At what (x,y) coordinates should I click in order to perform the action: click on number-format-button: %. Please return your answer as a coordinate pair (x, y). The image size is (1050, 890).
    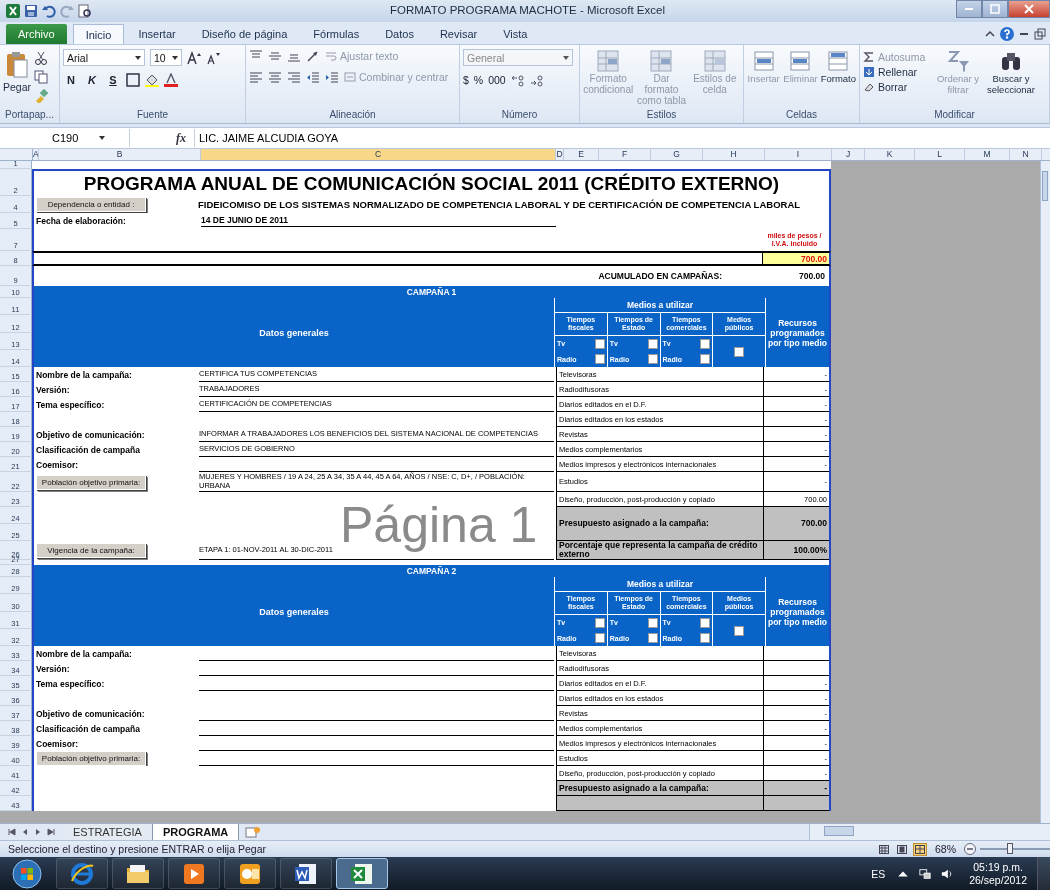
    Looking at the image, I should click on (478, 80).